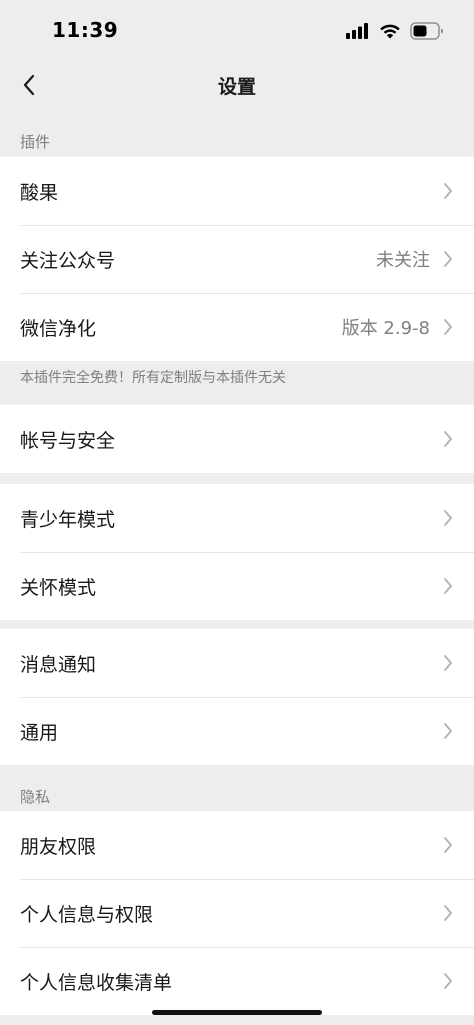 This screenshot has height=1025, width=474. Describe the element at coordinates (39, 732) in the screenshot. I see `cell-label: 通用` at that location.